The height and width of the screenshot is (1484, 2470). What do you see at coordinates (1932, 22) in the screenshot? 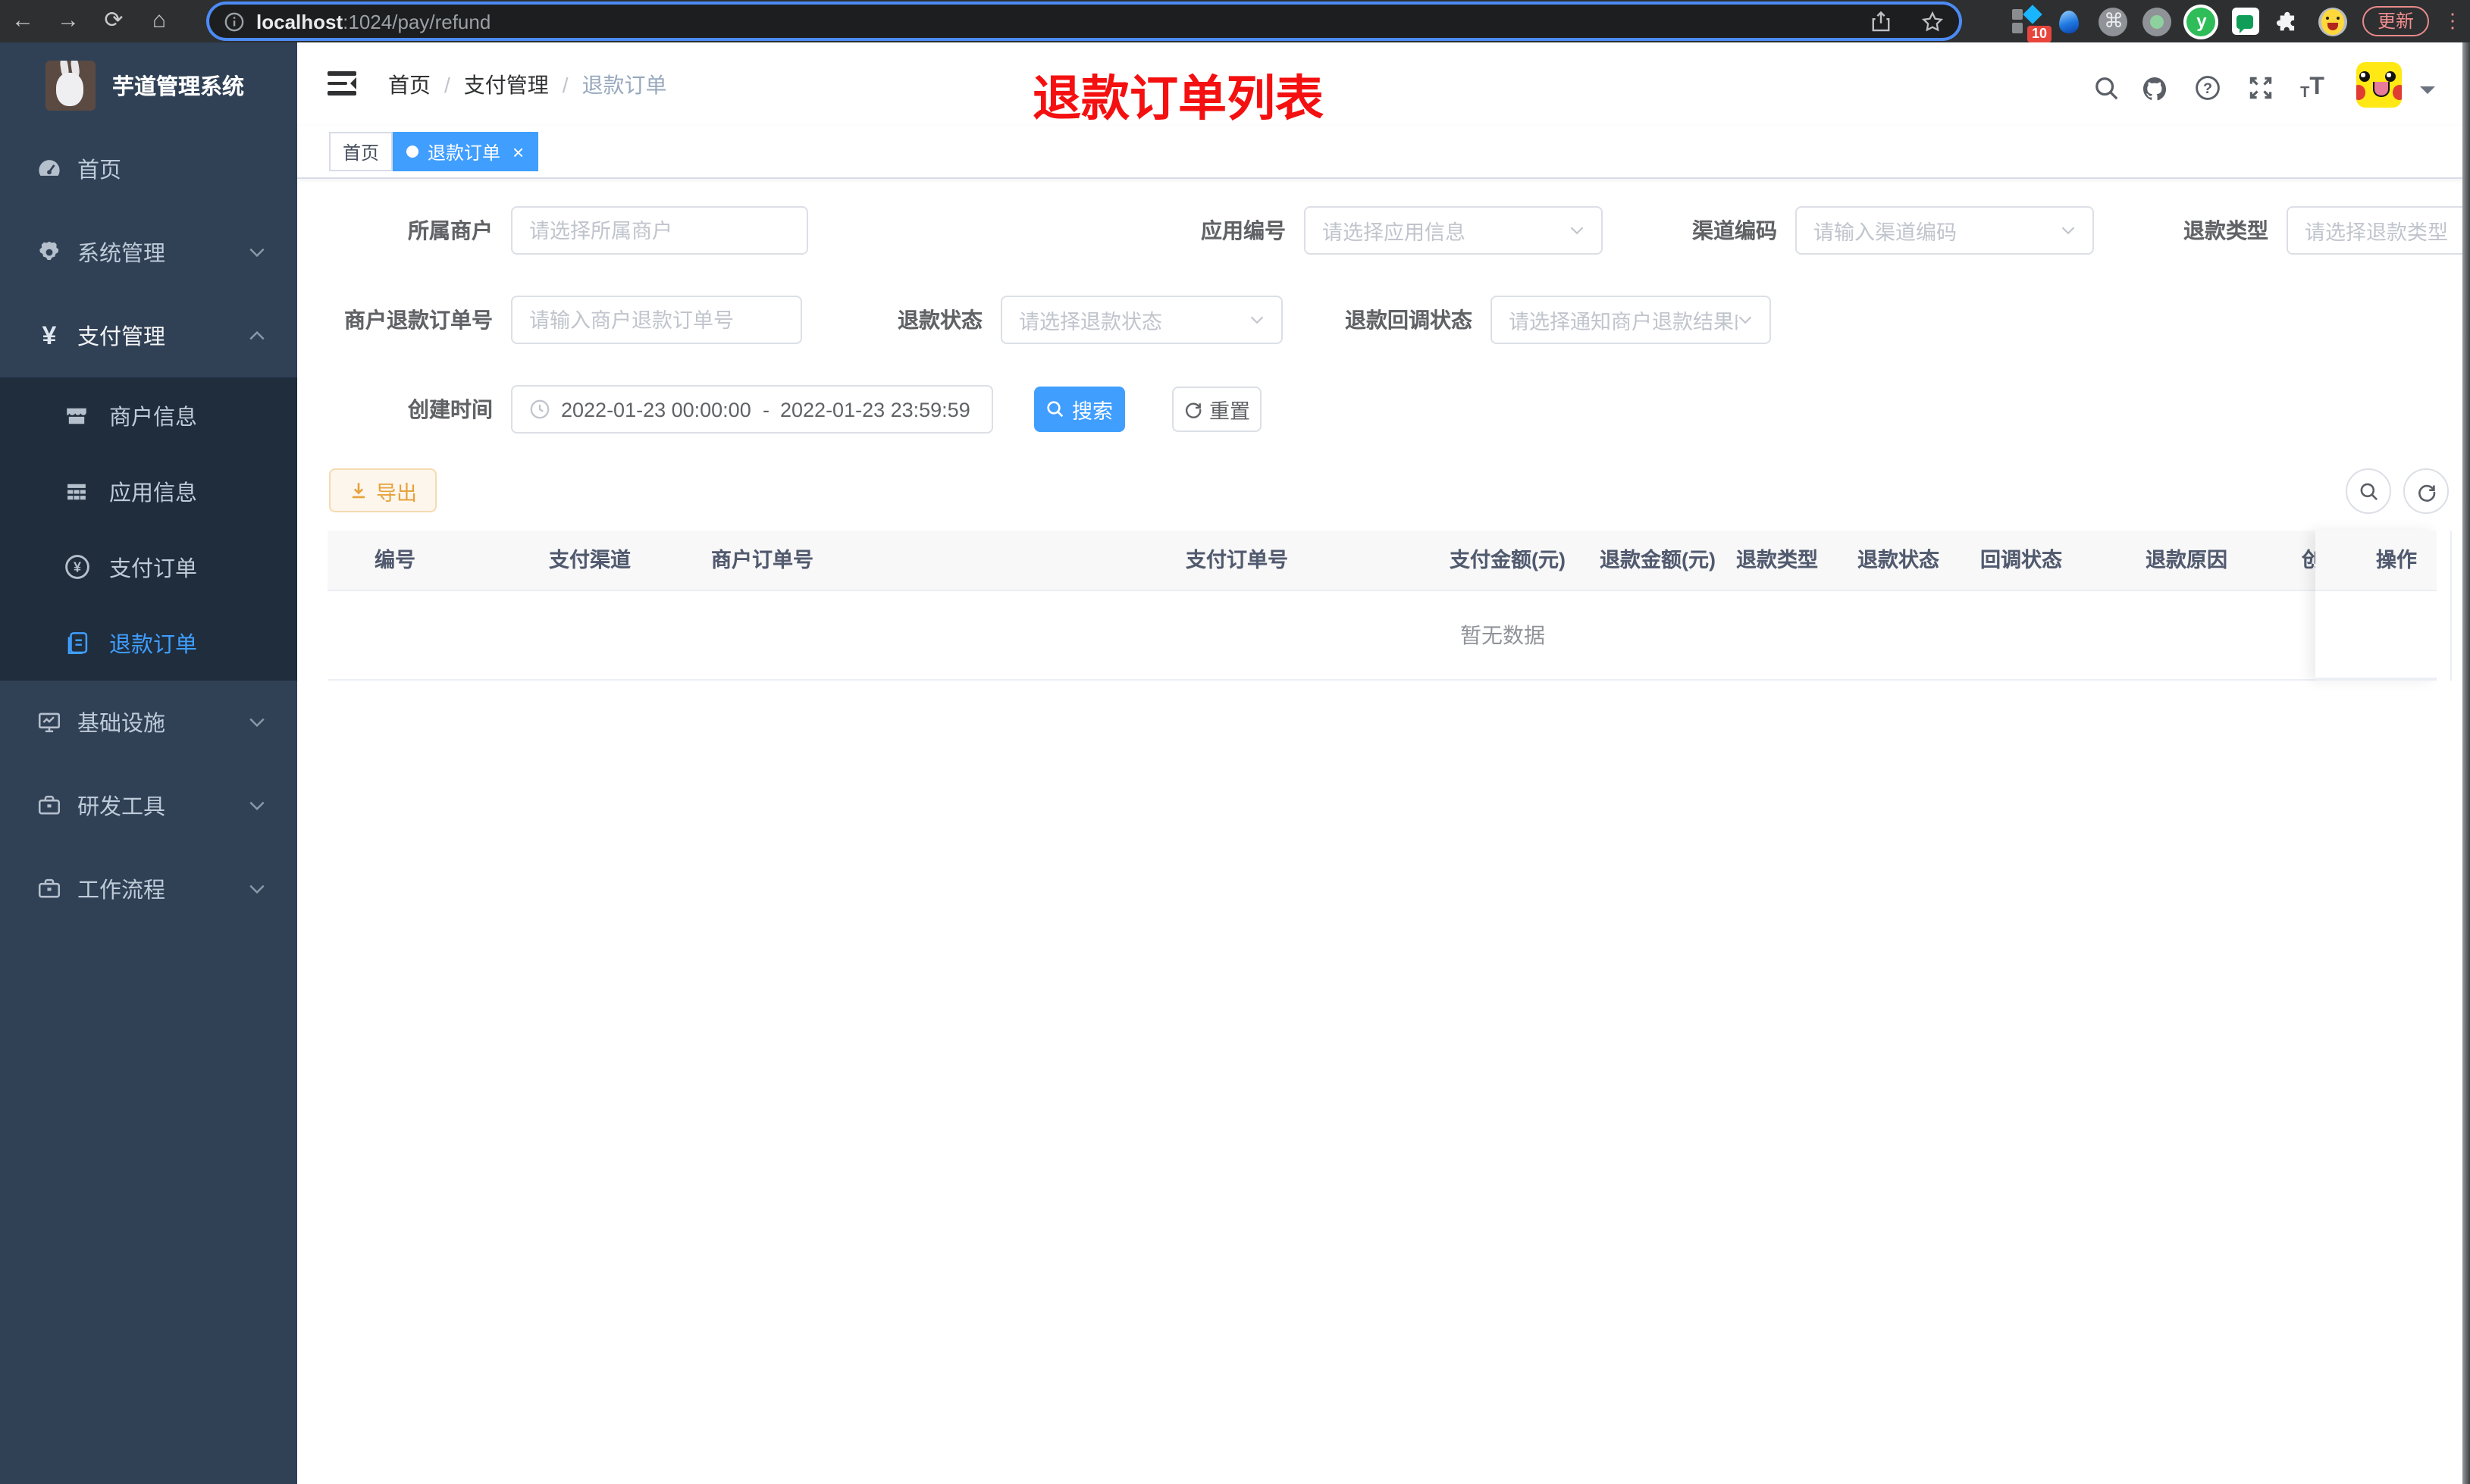
I see `bookmark-star-icon` at bounding box center [1932, 22].